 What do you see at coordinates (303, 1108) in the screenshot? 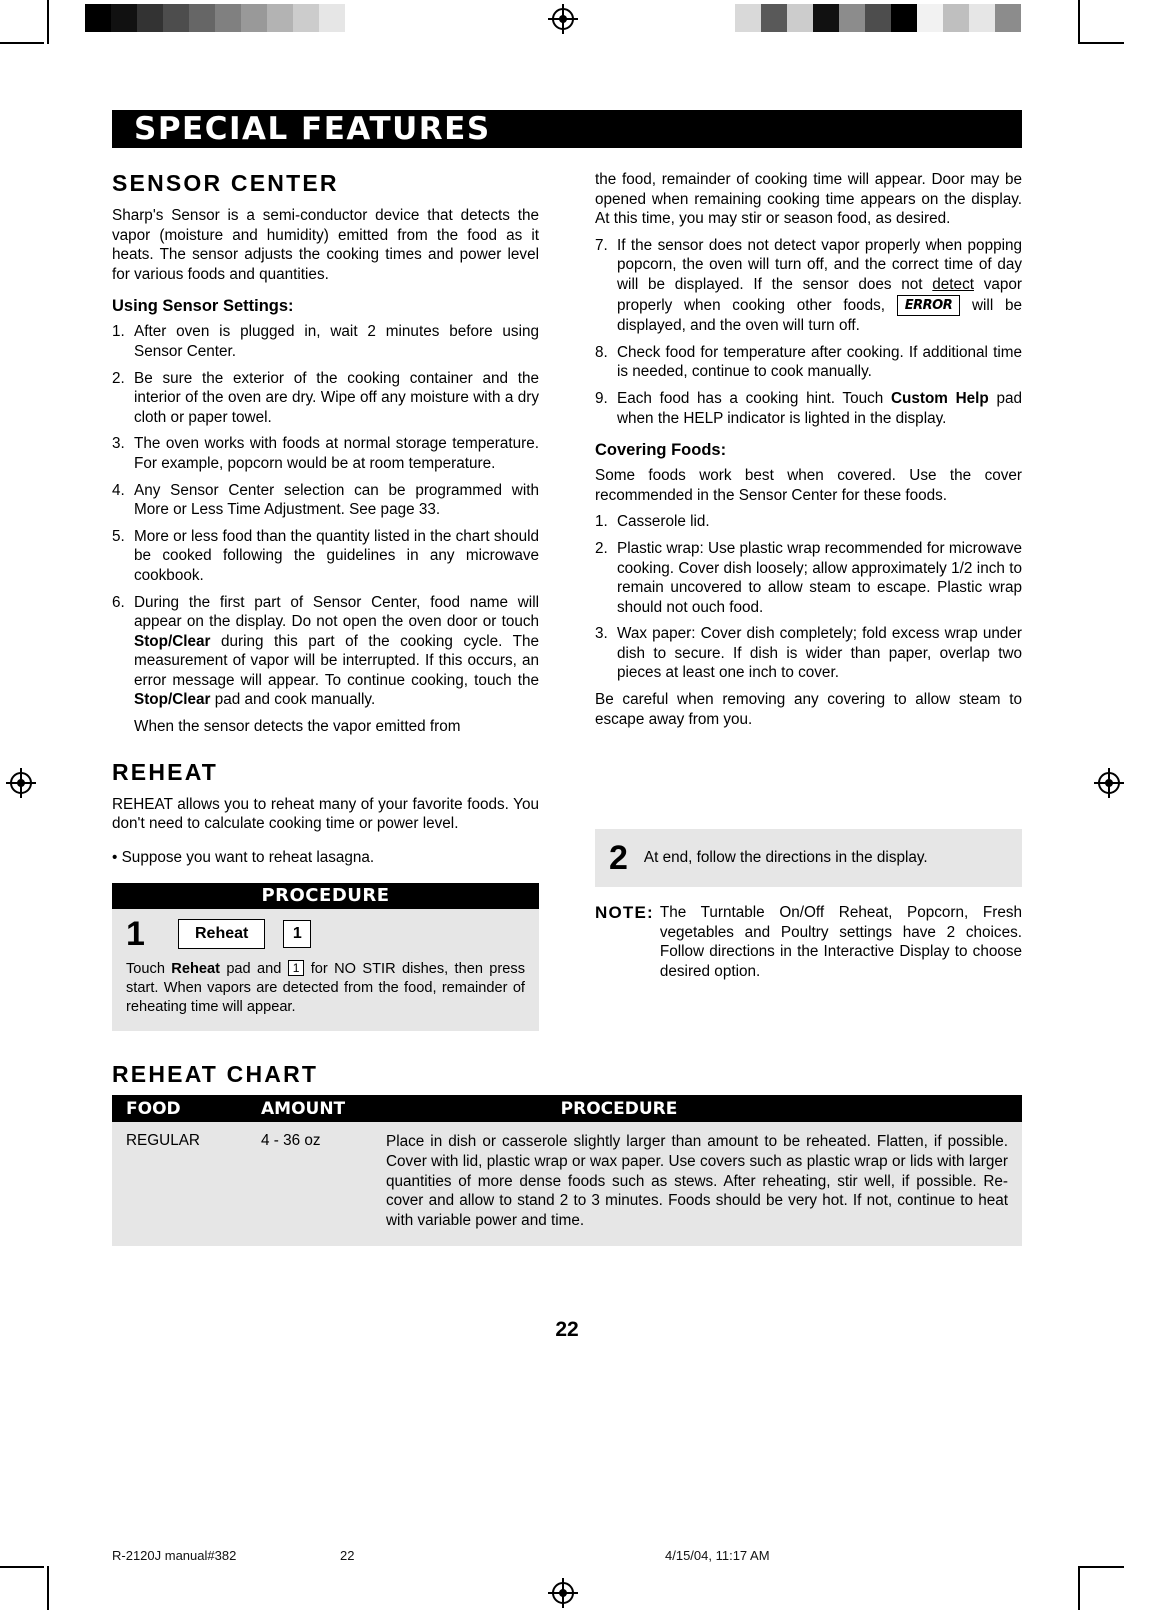
I see `chart-column-amount: AMOUNT` at bounding box center [303, 1108].